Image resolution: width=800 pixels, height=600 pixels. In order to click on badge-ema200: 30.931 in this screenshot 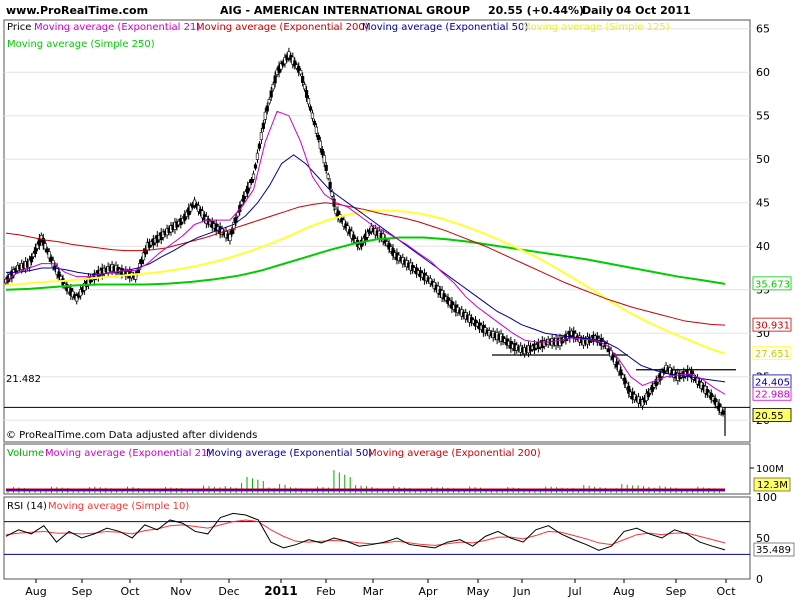, I will do `click(772, 326)`.